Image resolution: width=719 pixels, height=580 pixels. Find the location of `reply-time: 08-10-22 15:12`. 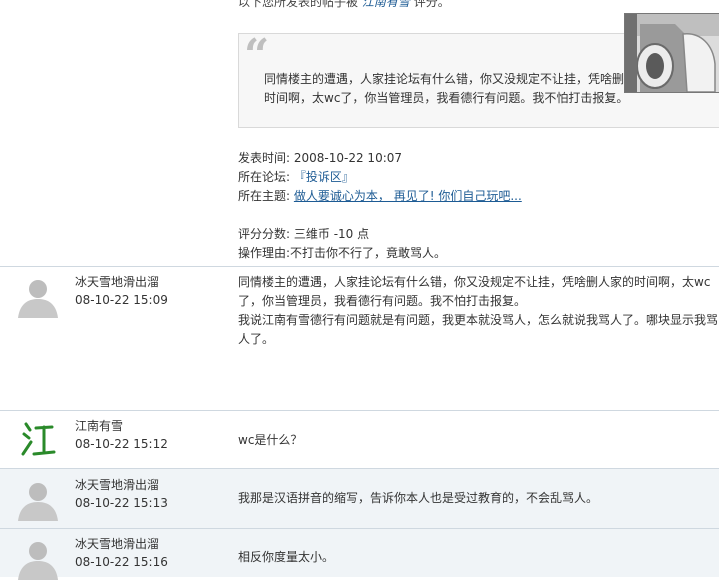

reply-time: 08-10-22 15:12 is located at coordinates (121, 444).